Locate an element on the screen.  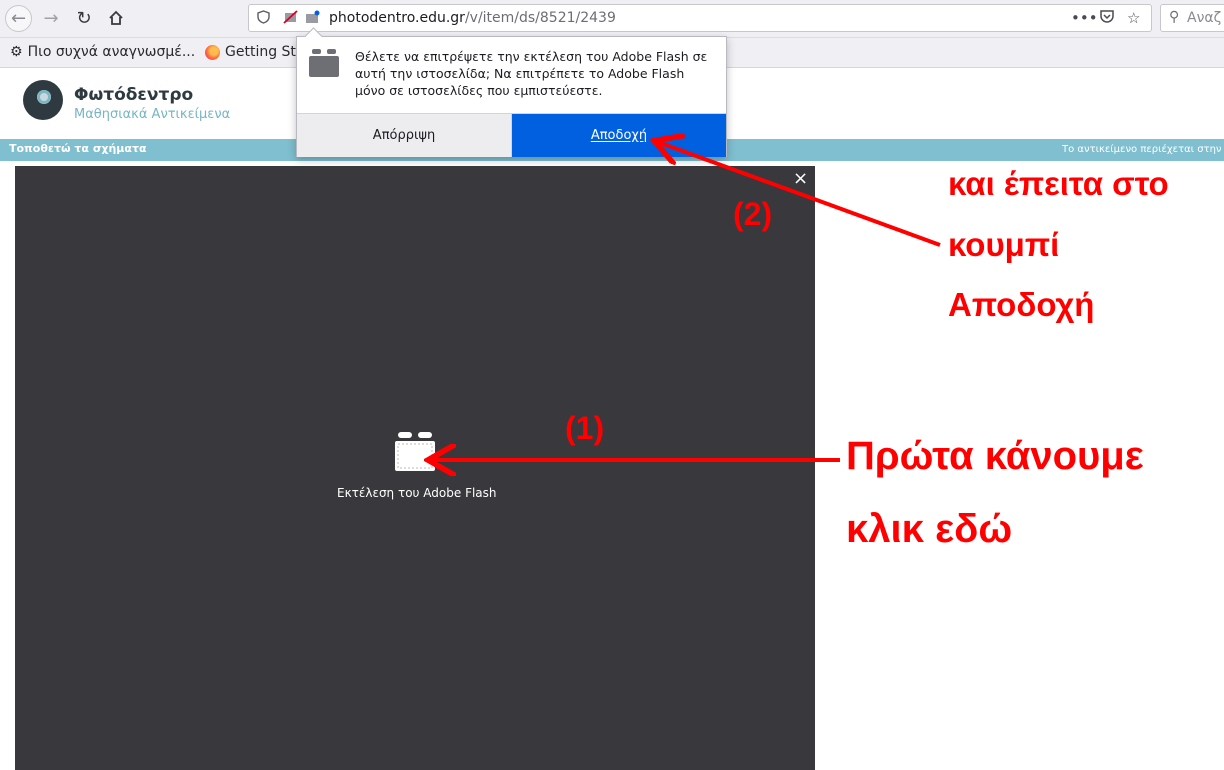
home-button is located at coordinates (116, 18).